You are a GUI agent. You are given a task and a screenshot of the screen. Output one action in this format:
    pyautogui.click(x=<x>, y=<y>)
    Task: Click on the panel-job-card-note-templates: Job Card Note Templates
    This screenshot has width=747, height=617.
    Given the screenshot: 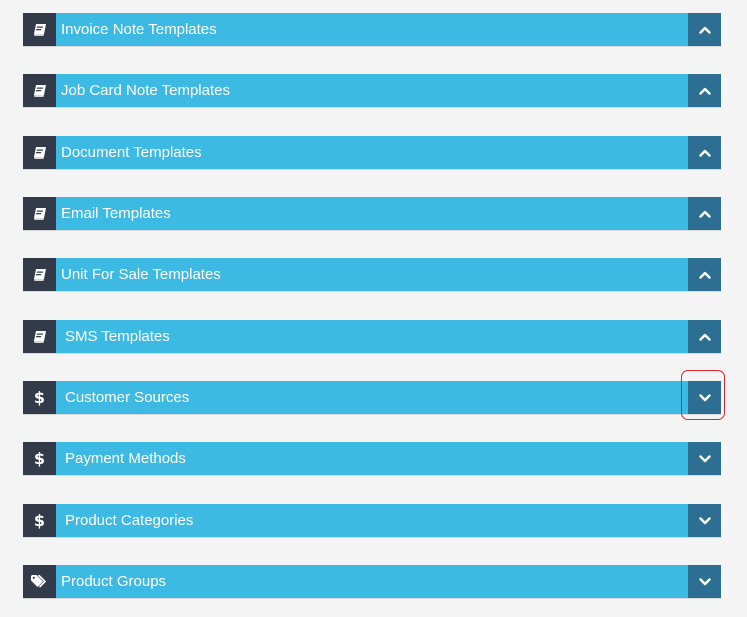 What is the action you would take?
    pyautogui.click(x=372, y=90)
    